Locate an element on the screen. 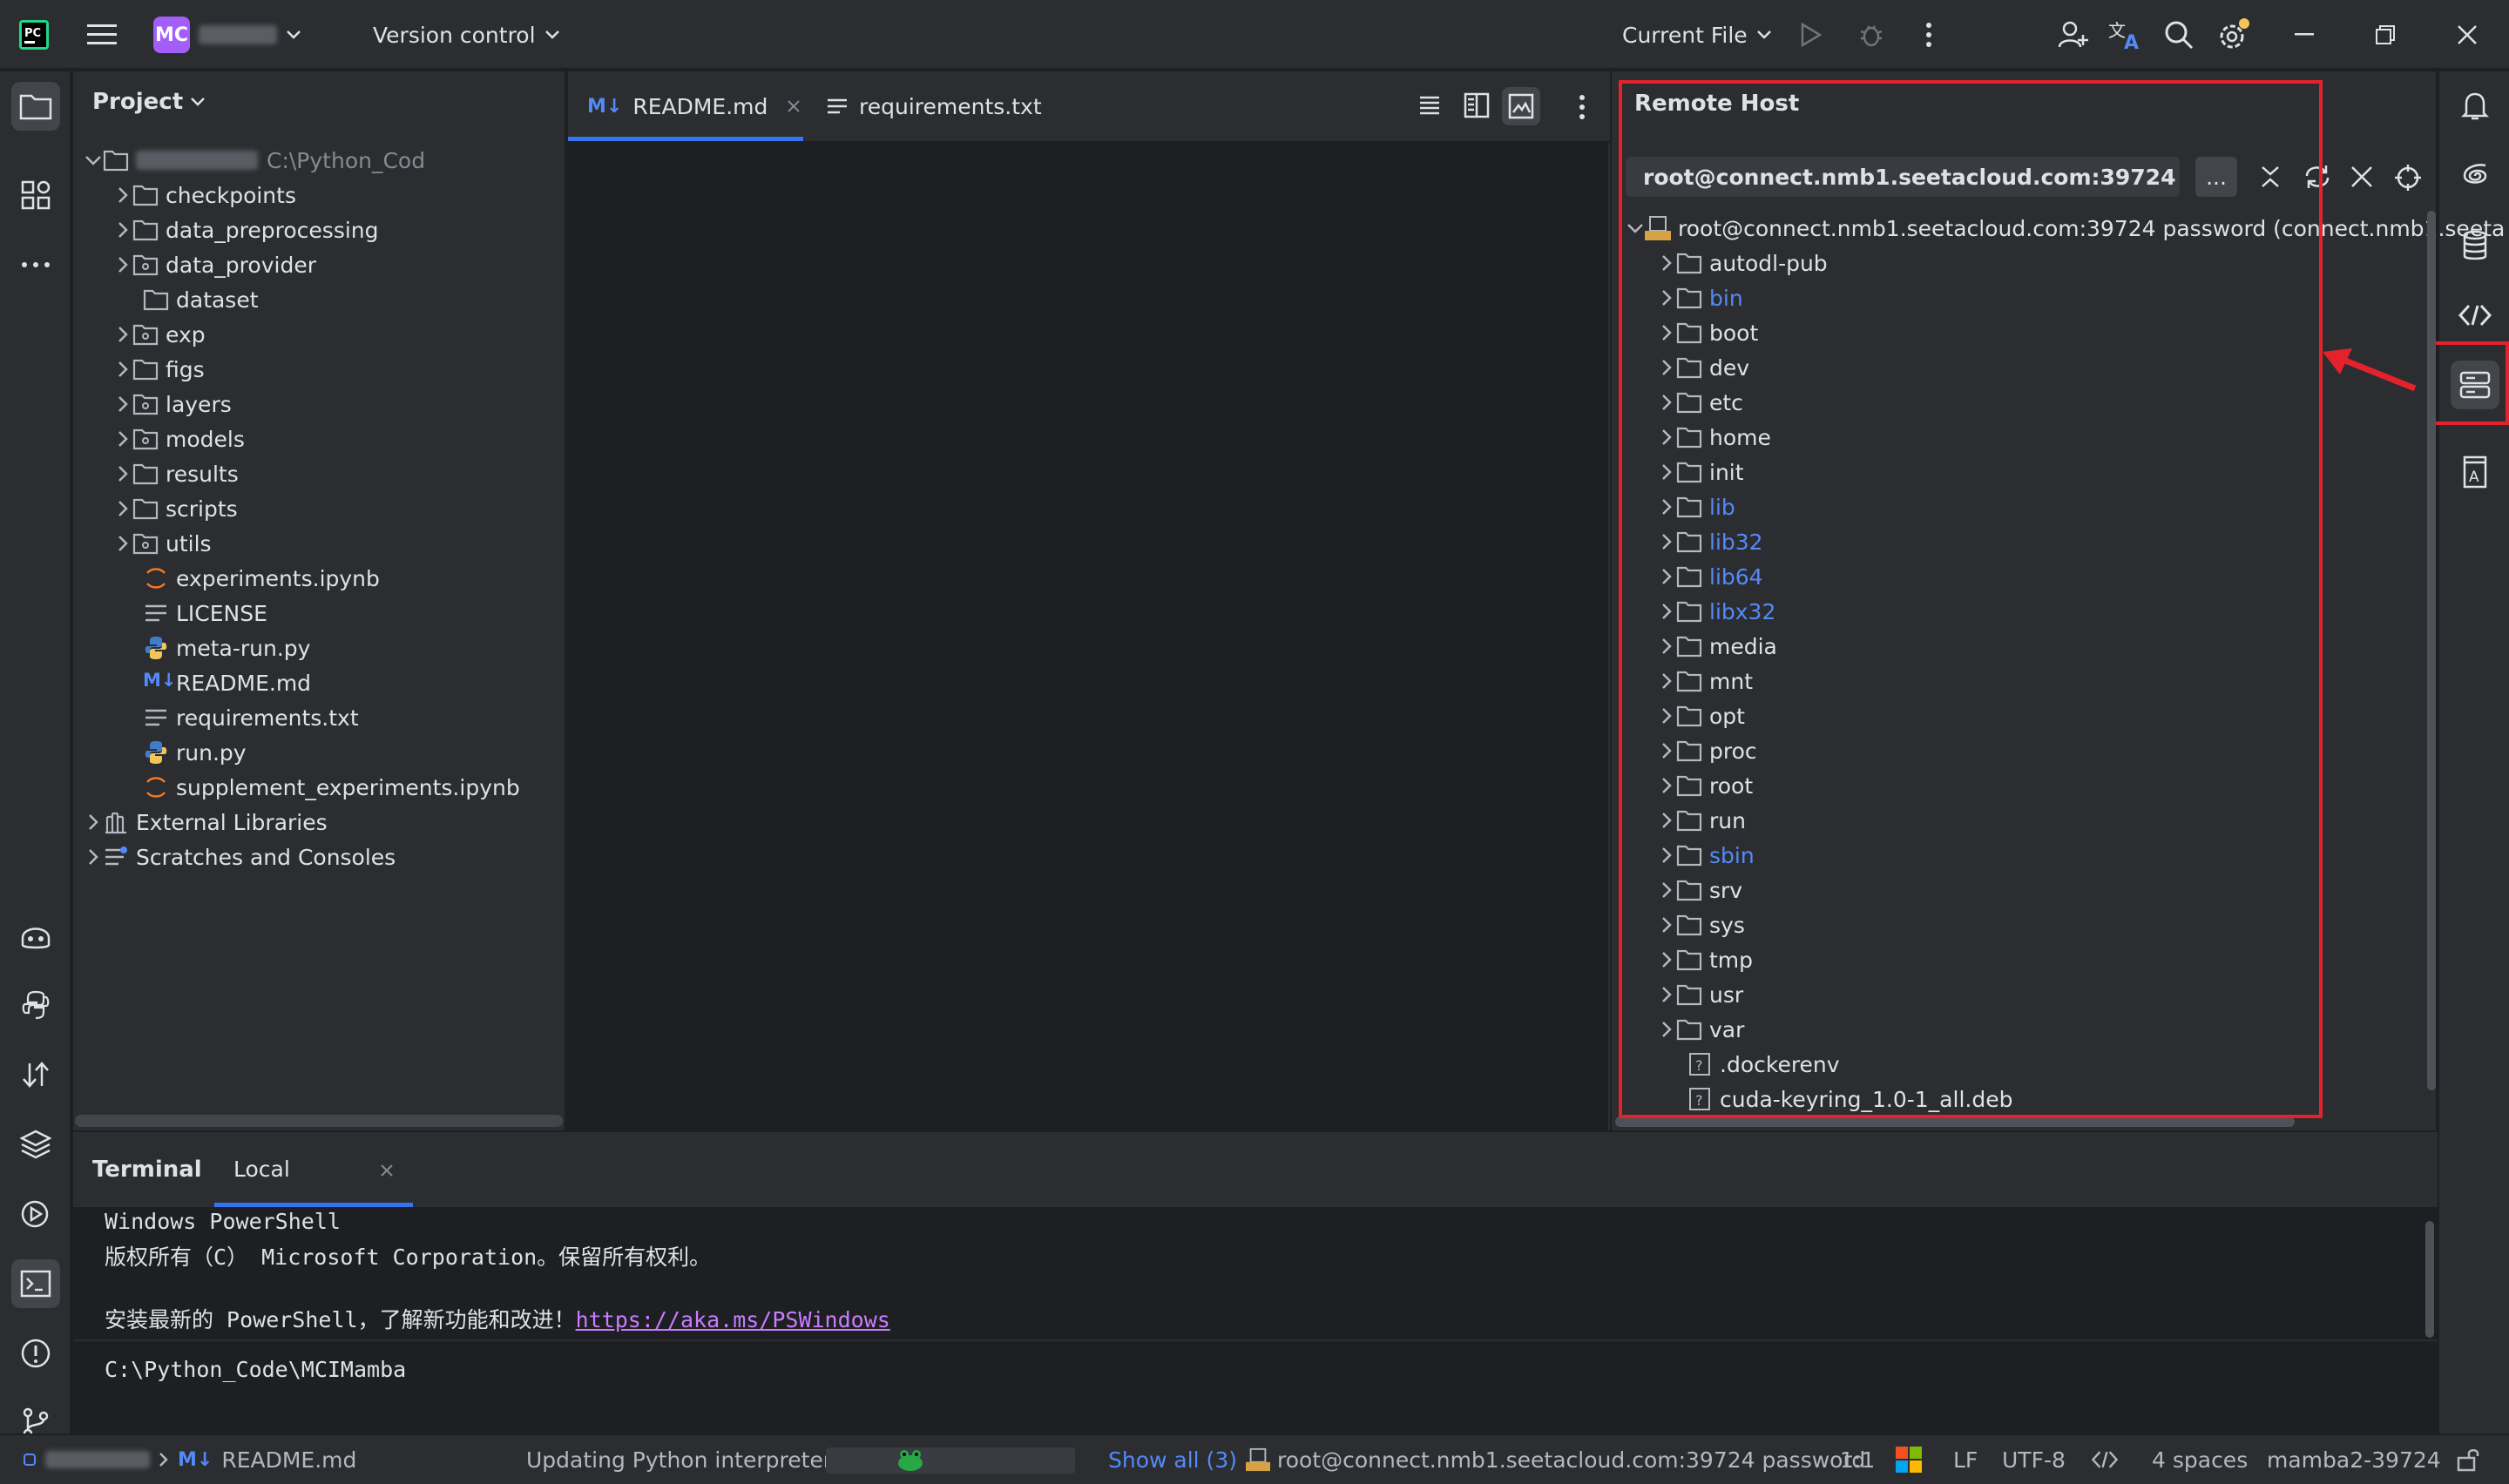 This screenshot has width=2509, height=1484. version-control-menu: Version control is located at coordinates (466, 35).